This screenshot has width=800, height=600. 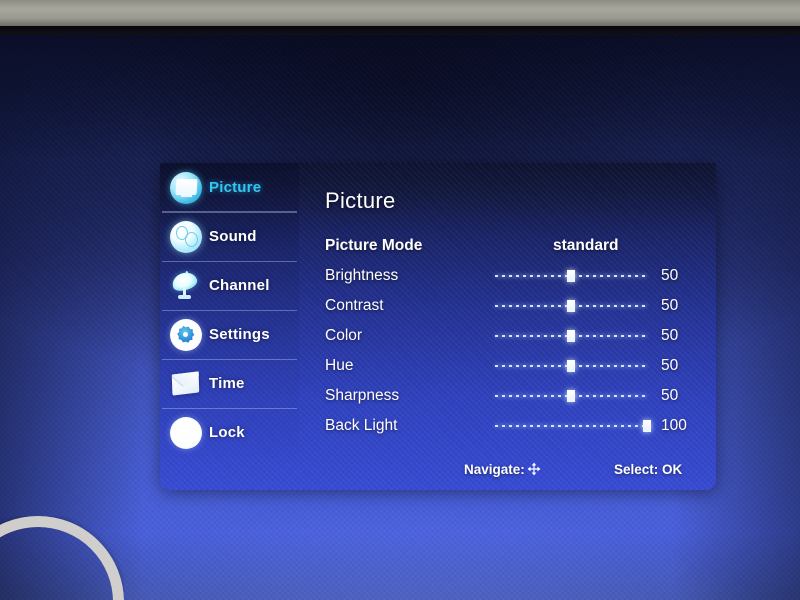 I want to click on sidebar-item-channel: Channel, so click(x=229, y=285).